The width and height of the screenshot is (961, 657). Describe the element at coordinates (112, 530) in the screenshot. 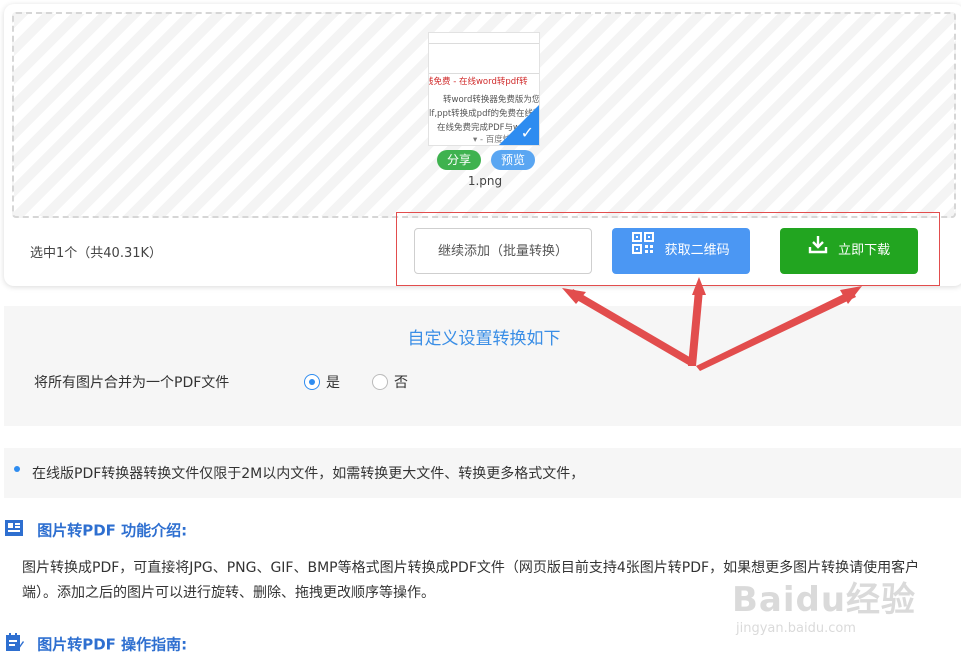

I see `feature-intro-title: 图片转PDF 功能介绍:` at that location.